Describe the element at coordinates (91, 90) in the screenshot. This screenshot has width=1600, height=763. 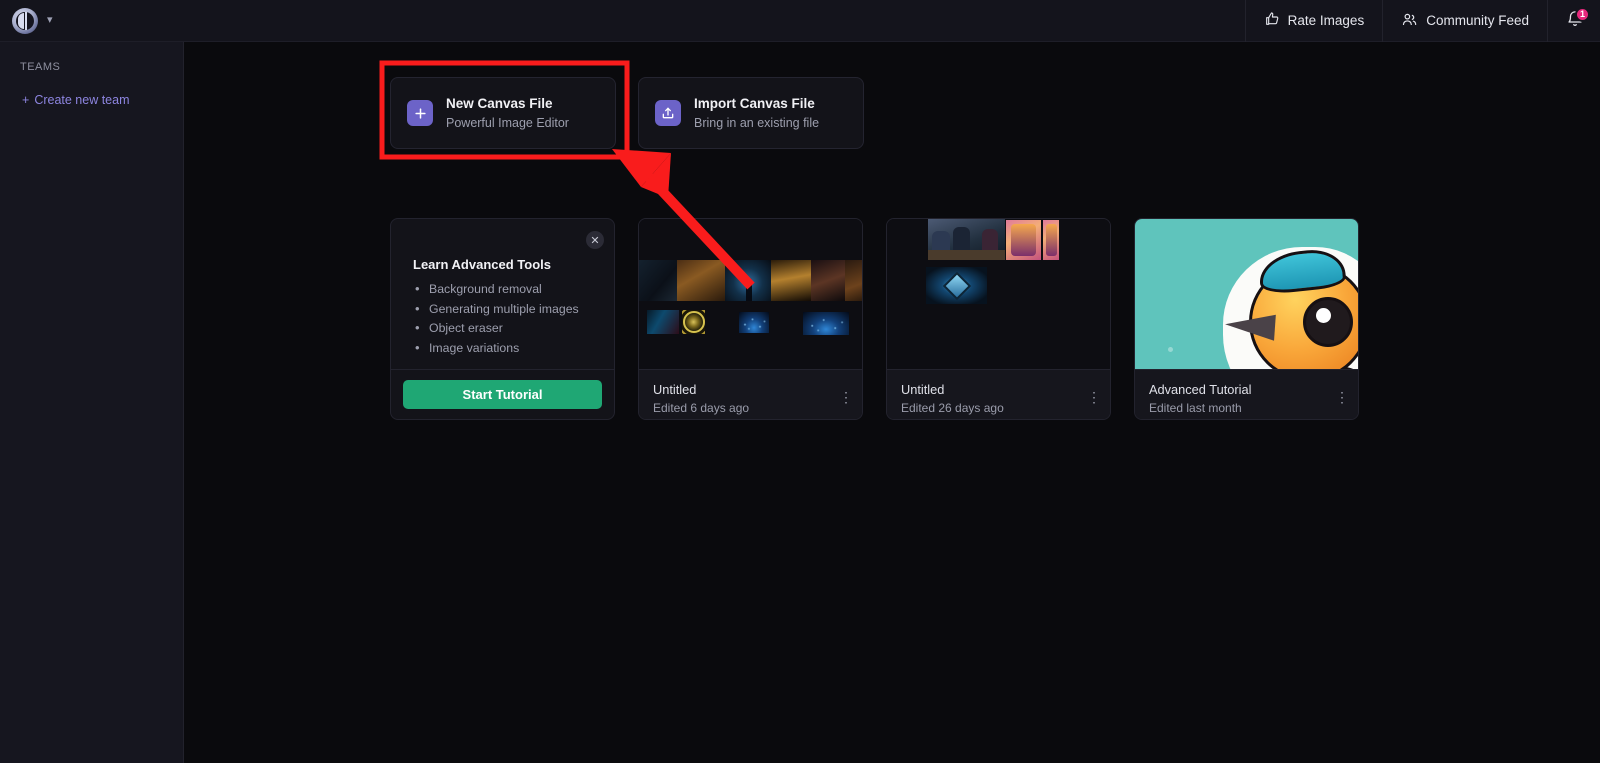
I see `create-new-team-button: + Create new team` at that location.